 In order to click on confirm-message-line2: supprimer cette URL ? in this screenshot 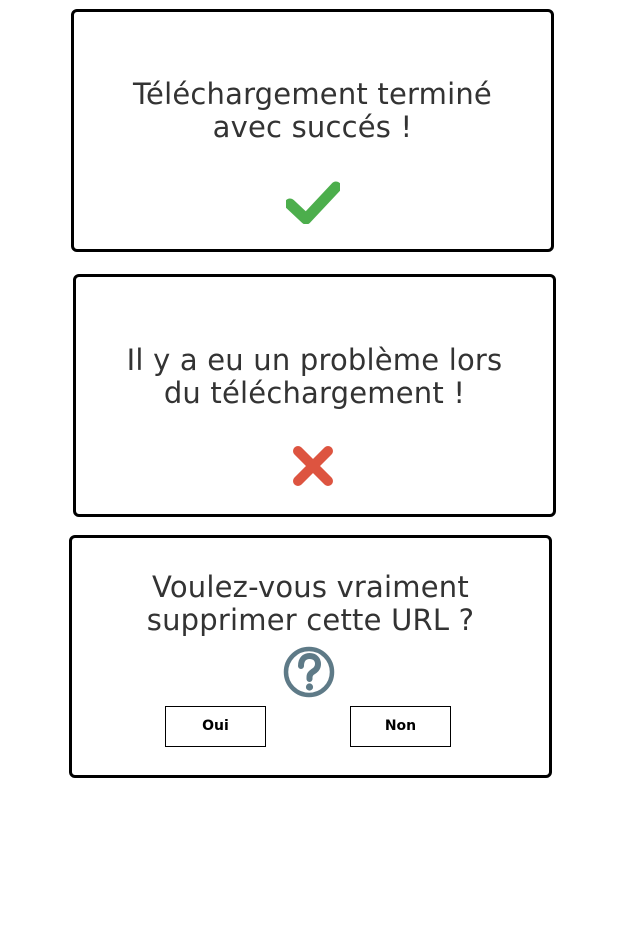, I will do `click(310, 620)`.